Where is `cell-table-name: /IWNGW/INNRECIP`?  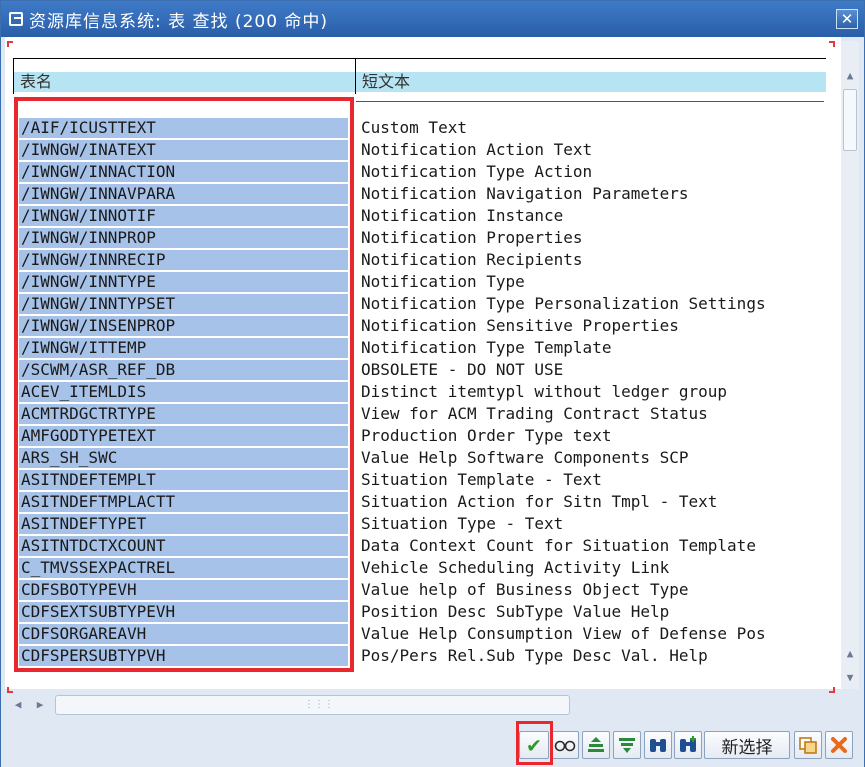 cell-table-name: /IWNGW/INNRECIP is located at coordinates (183, 260).